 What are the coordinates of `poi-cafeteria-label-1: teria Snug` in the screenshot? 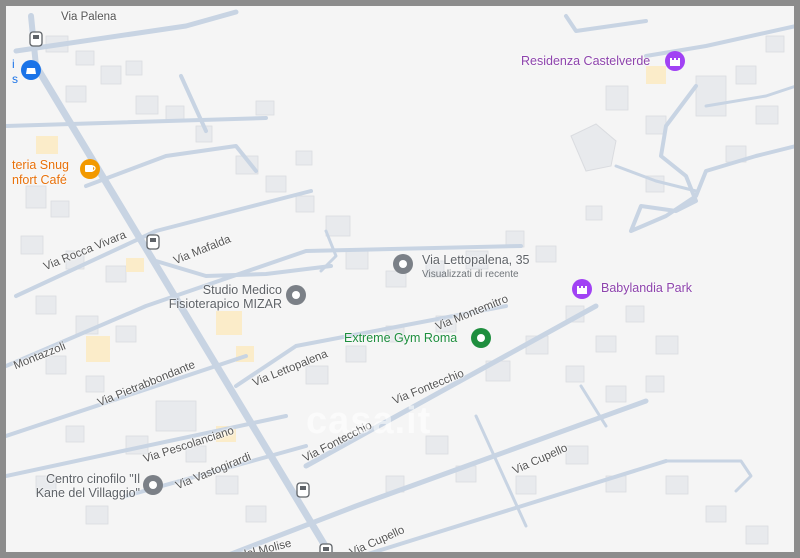 It's located at (40, 165).